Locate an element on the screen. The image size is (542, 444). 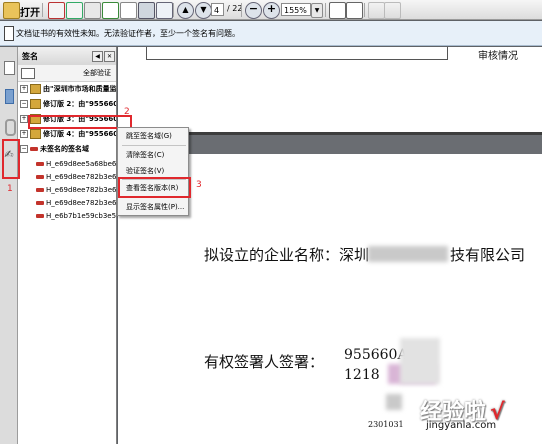
tree-item-label: H_e69d8ee5a68be69d is located at coordinates (81, 164).